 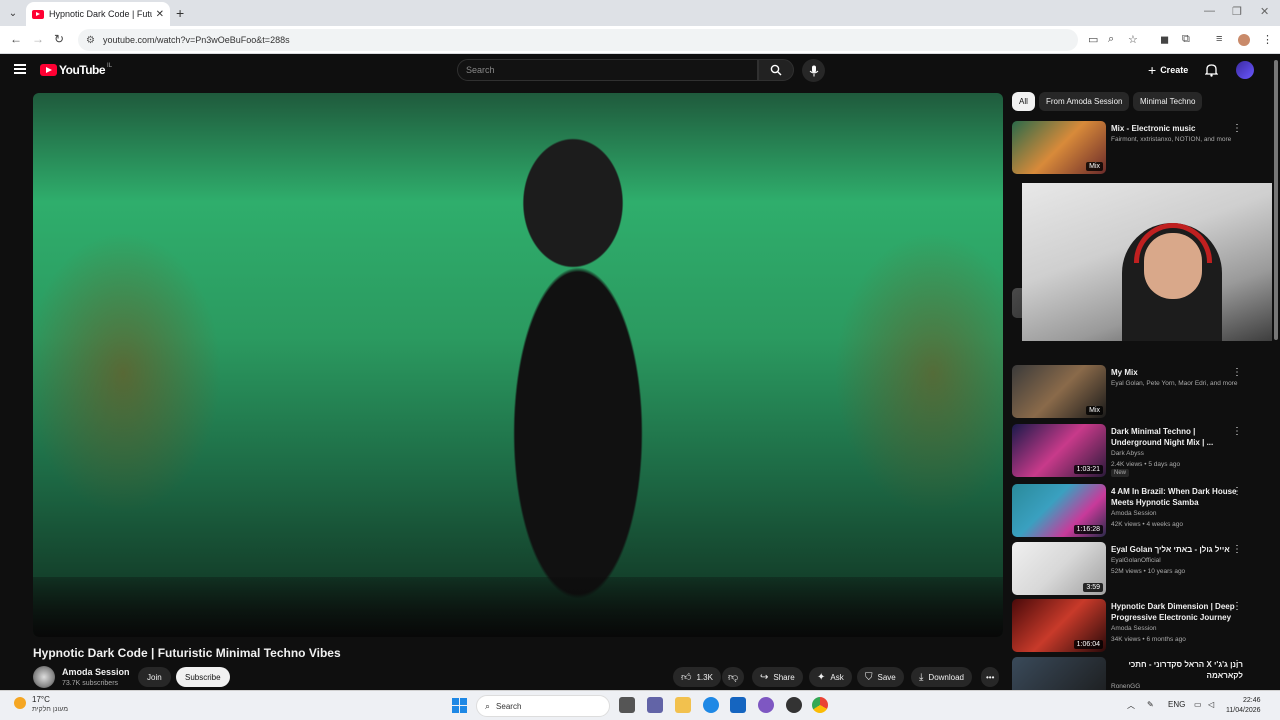 What do you see at coordinates (1219, 39) in the screenshot?
I see `media-control-icon: ≡` at bounding box center [1219, 39].